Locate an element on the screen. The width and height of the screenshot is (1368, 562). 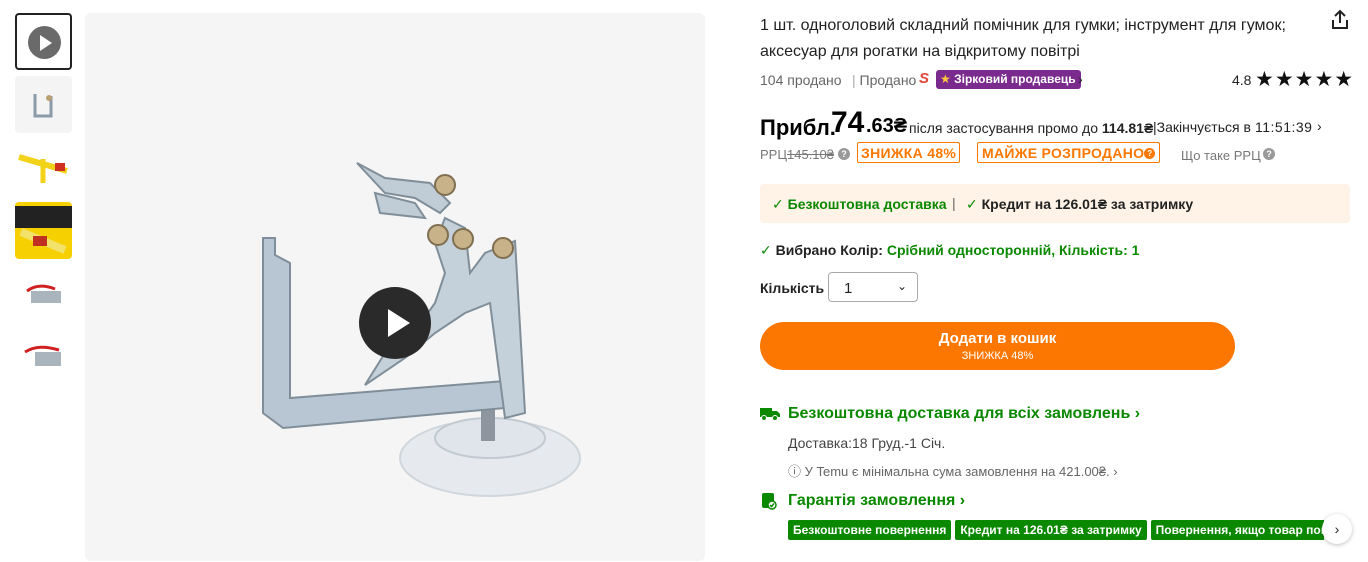
rrp-value: 145.10₴ is located at coordinates (810, 154).